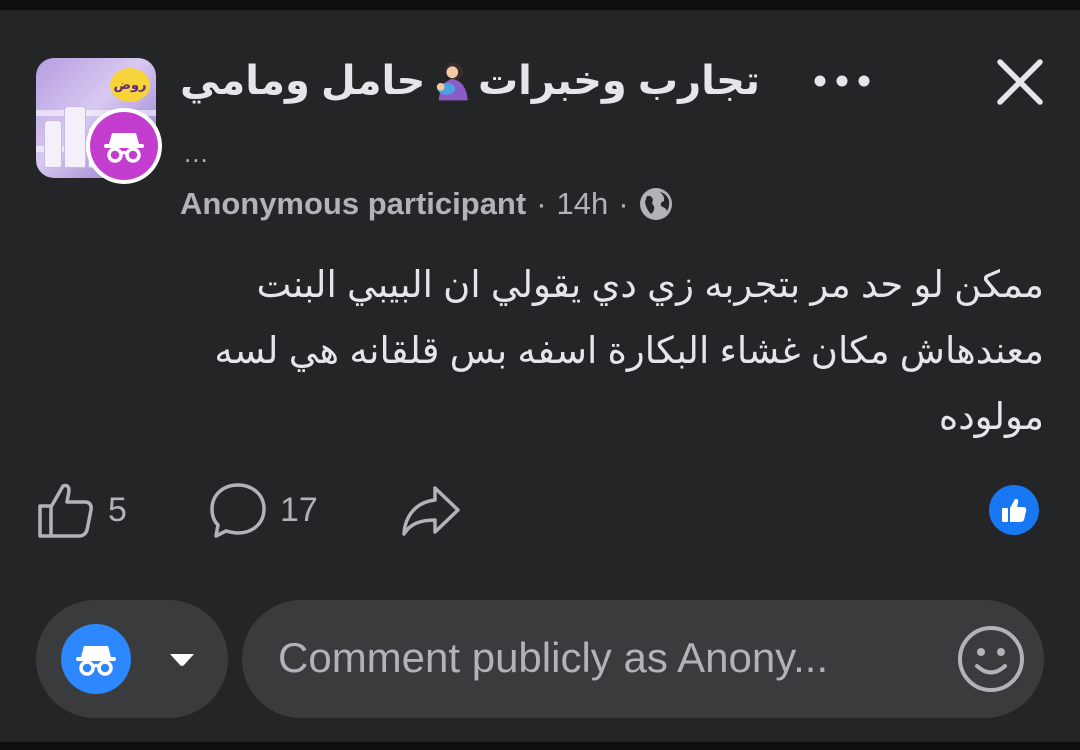 Image resolution: width=1080 pixels, height=750 pixels. I want to click on avatar-badge: روض, so click(130, 85).